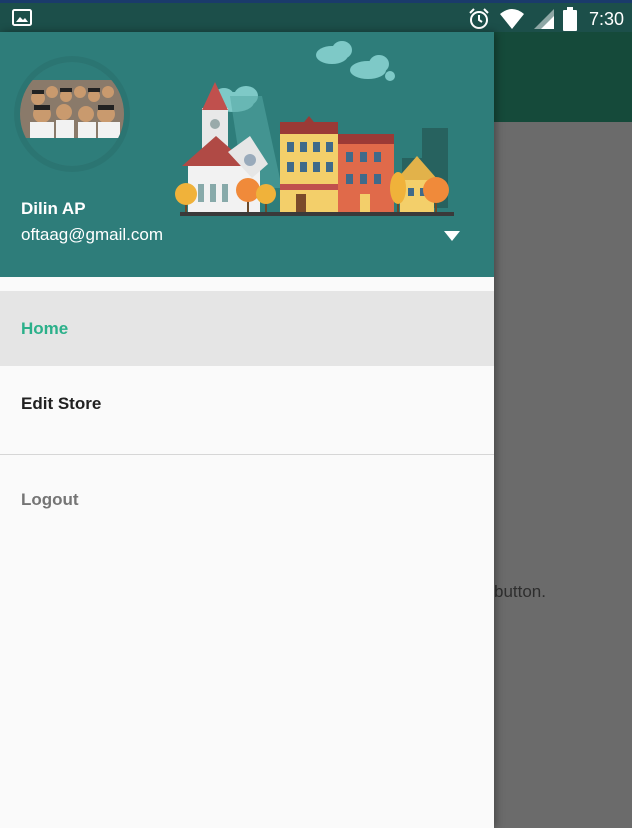 The width and height of the screenshot is (632, 828). What do you see at coordinates (247, 500) in the screenshot?
I see `menu-item-logout: Logout` at bounding box center [247, 500].